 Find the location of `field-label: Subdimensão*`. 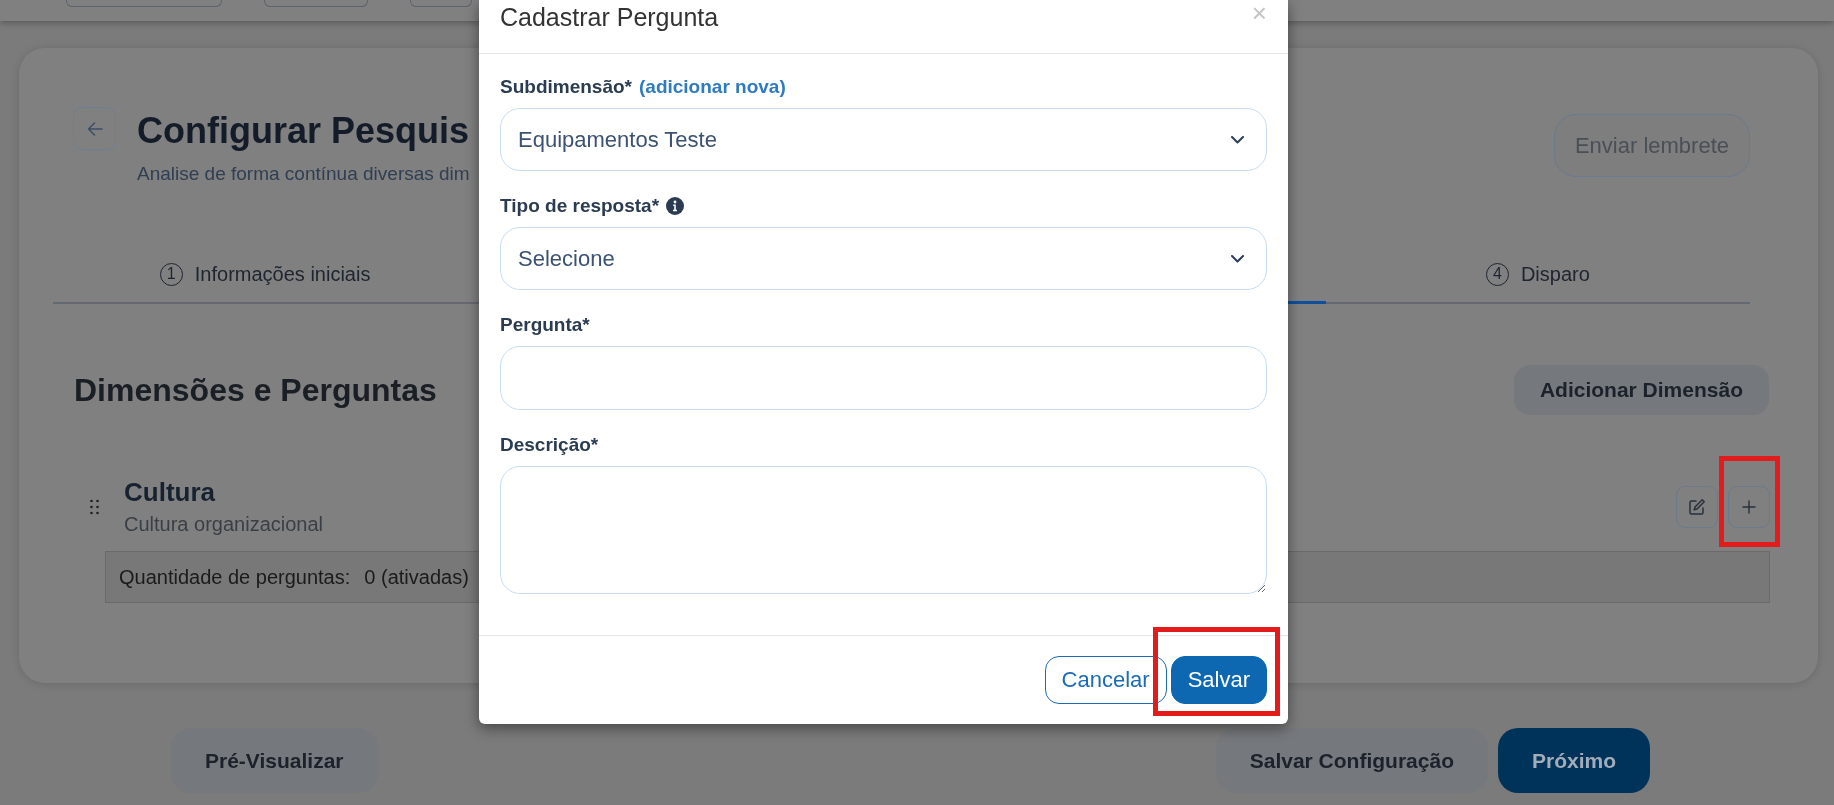

field-label: Subdimensão* is located at coordinates (566, 87).